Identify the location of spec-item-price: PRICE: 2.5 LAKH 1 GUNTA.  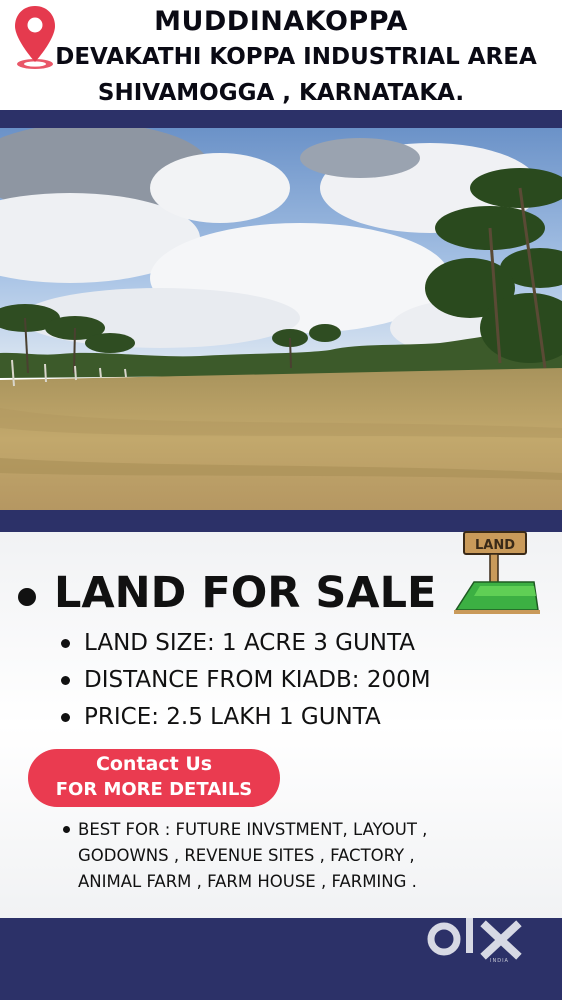
(245, 720).